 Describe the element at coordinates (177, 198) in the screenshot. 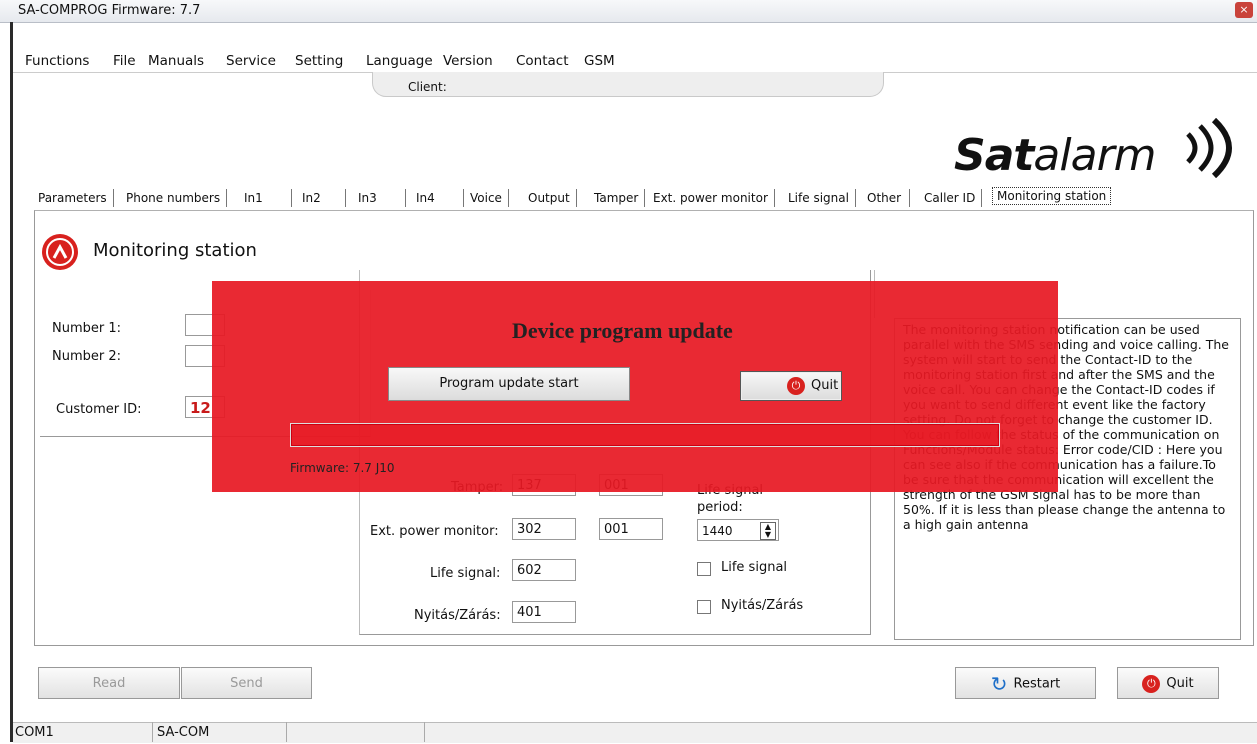

I see `tab-phone-numbers: Phone numbers` at that location.